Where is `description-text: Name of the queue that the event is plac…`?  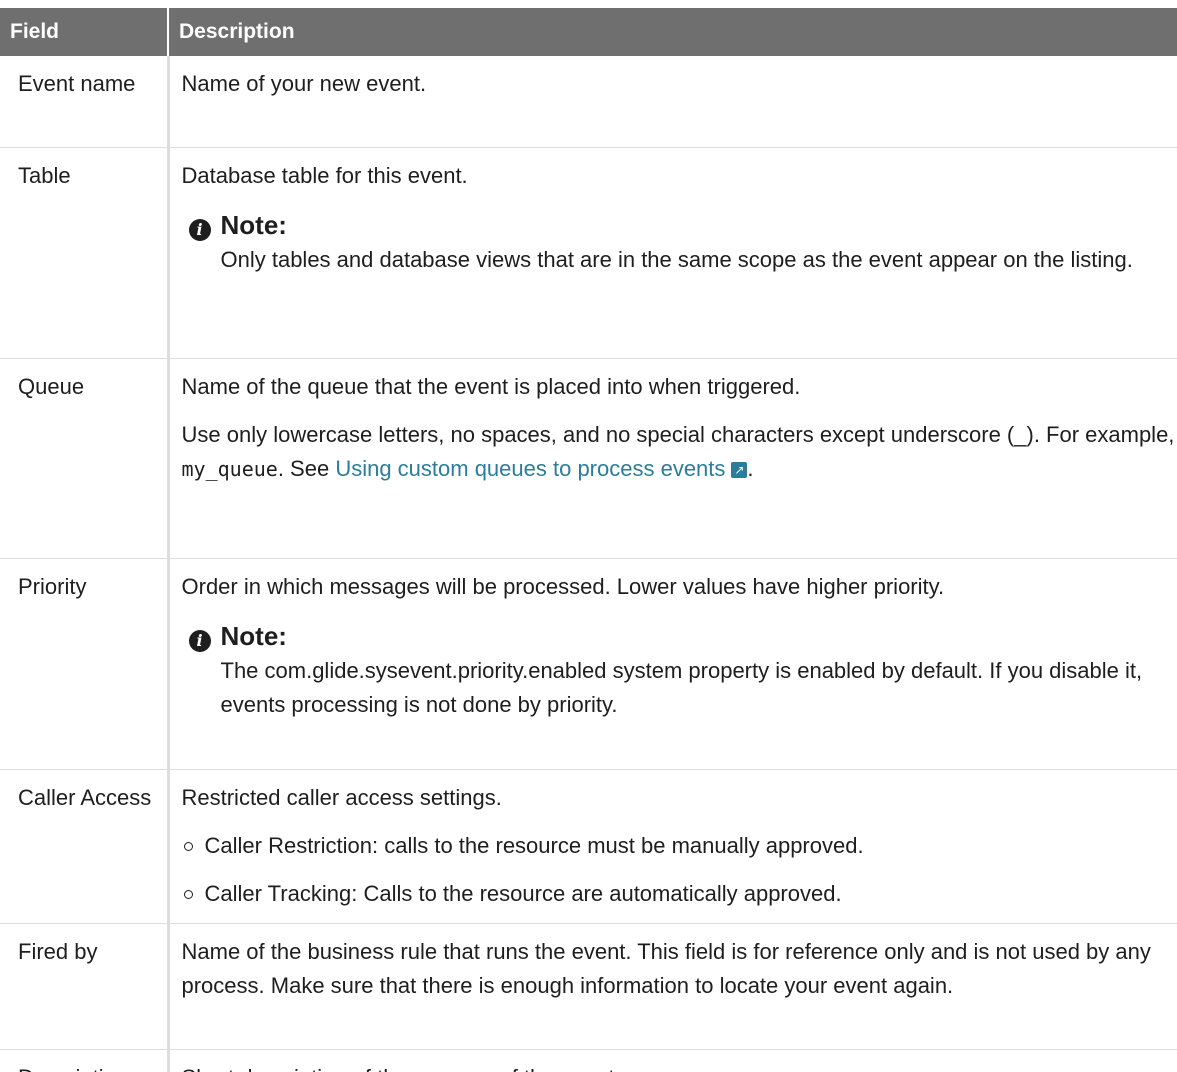 description-text: Name of the queue that the event is plac… is located at coordinates (491, 386).